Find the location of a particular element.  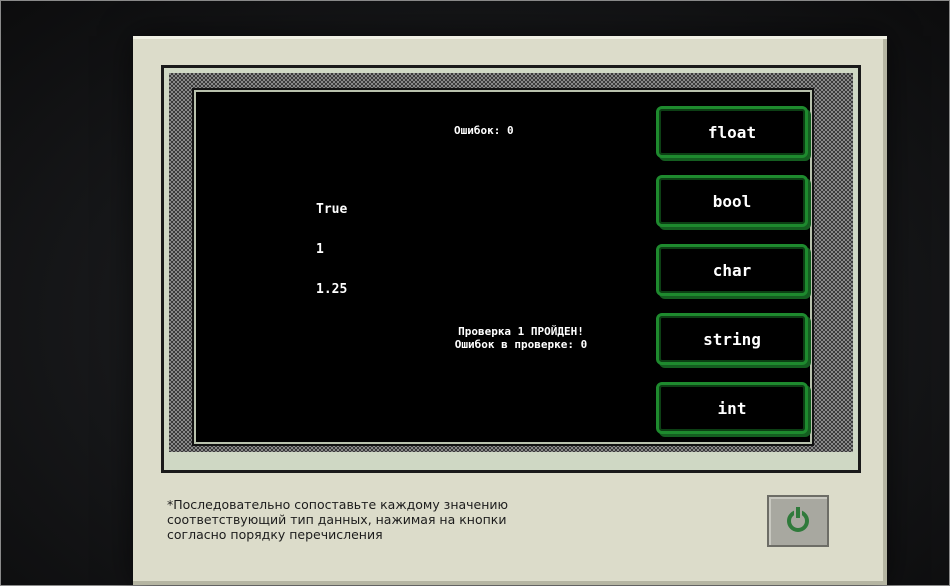

check-status-line: Проверка 1 ПРОЙДЕН! is located at coordinates (521, 331).